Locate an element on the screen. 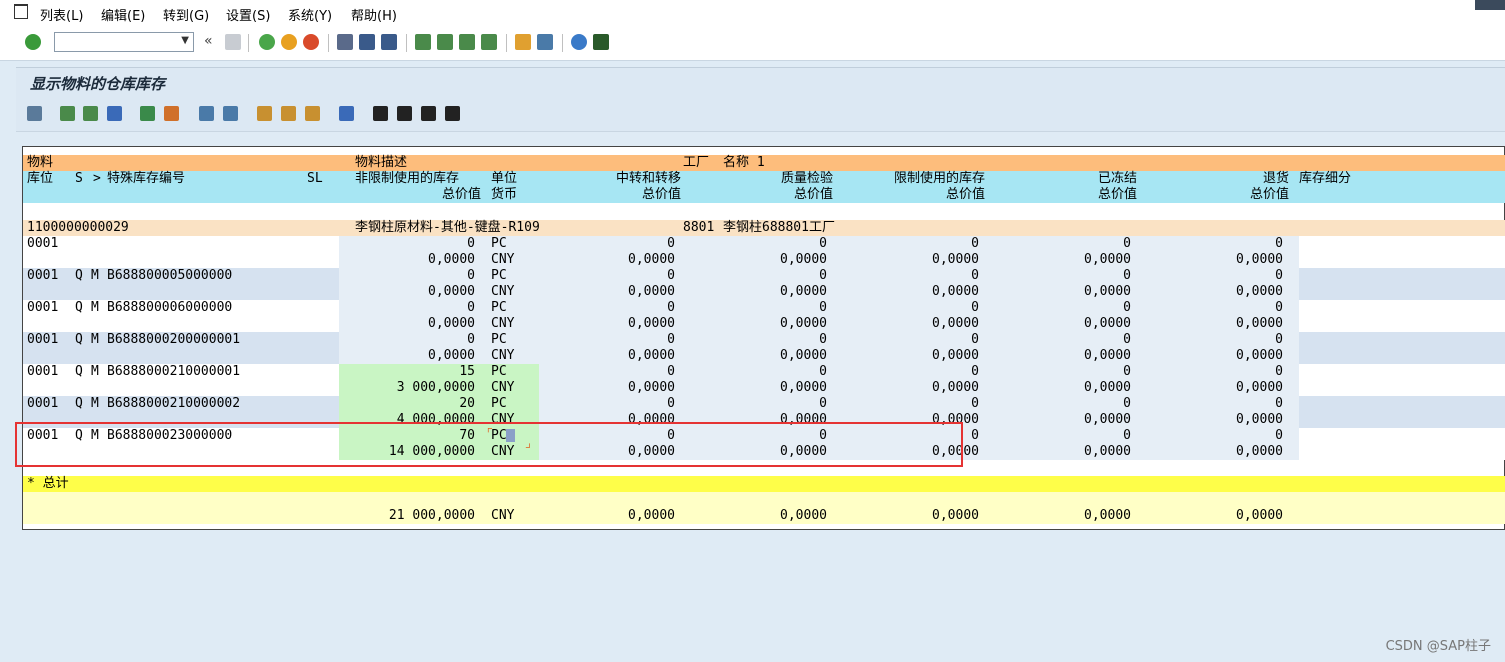  shortcut-icon is located at coordinates (545, 42).